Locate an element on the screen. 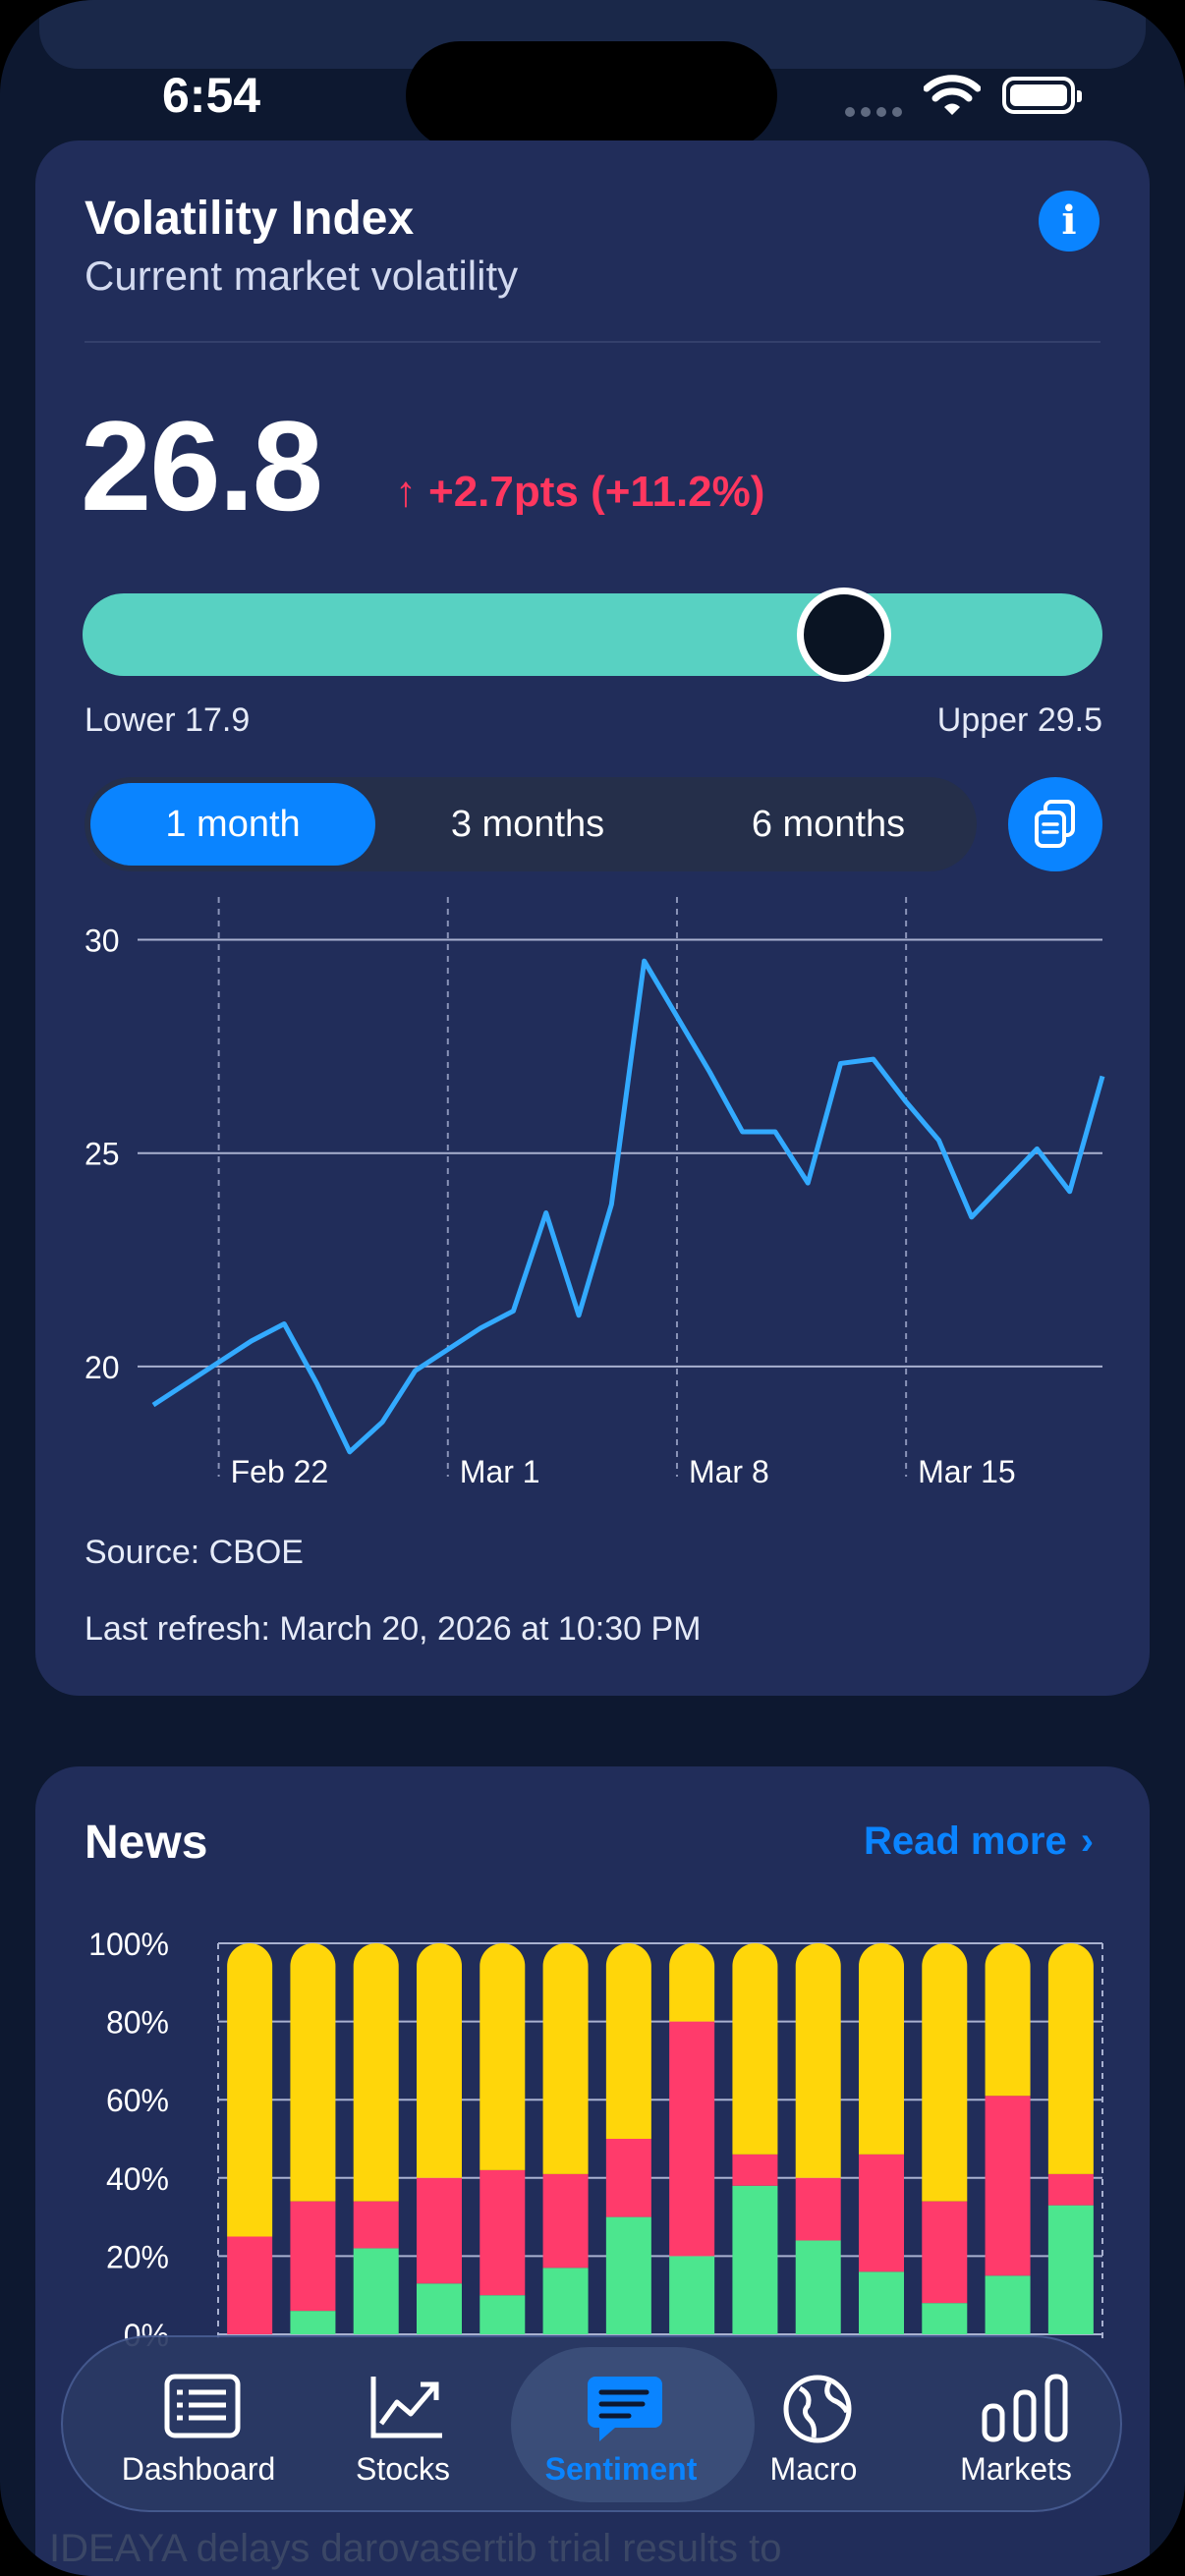  info-icon: i is located at coordinates (1069, 221).